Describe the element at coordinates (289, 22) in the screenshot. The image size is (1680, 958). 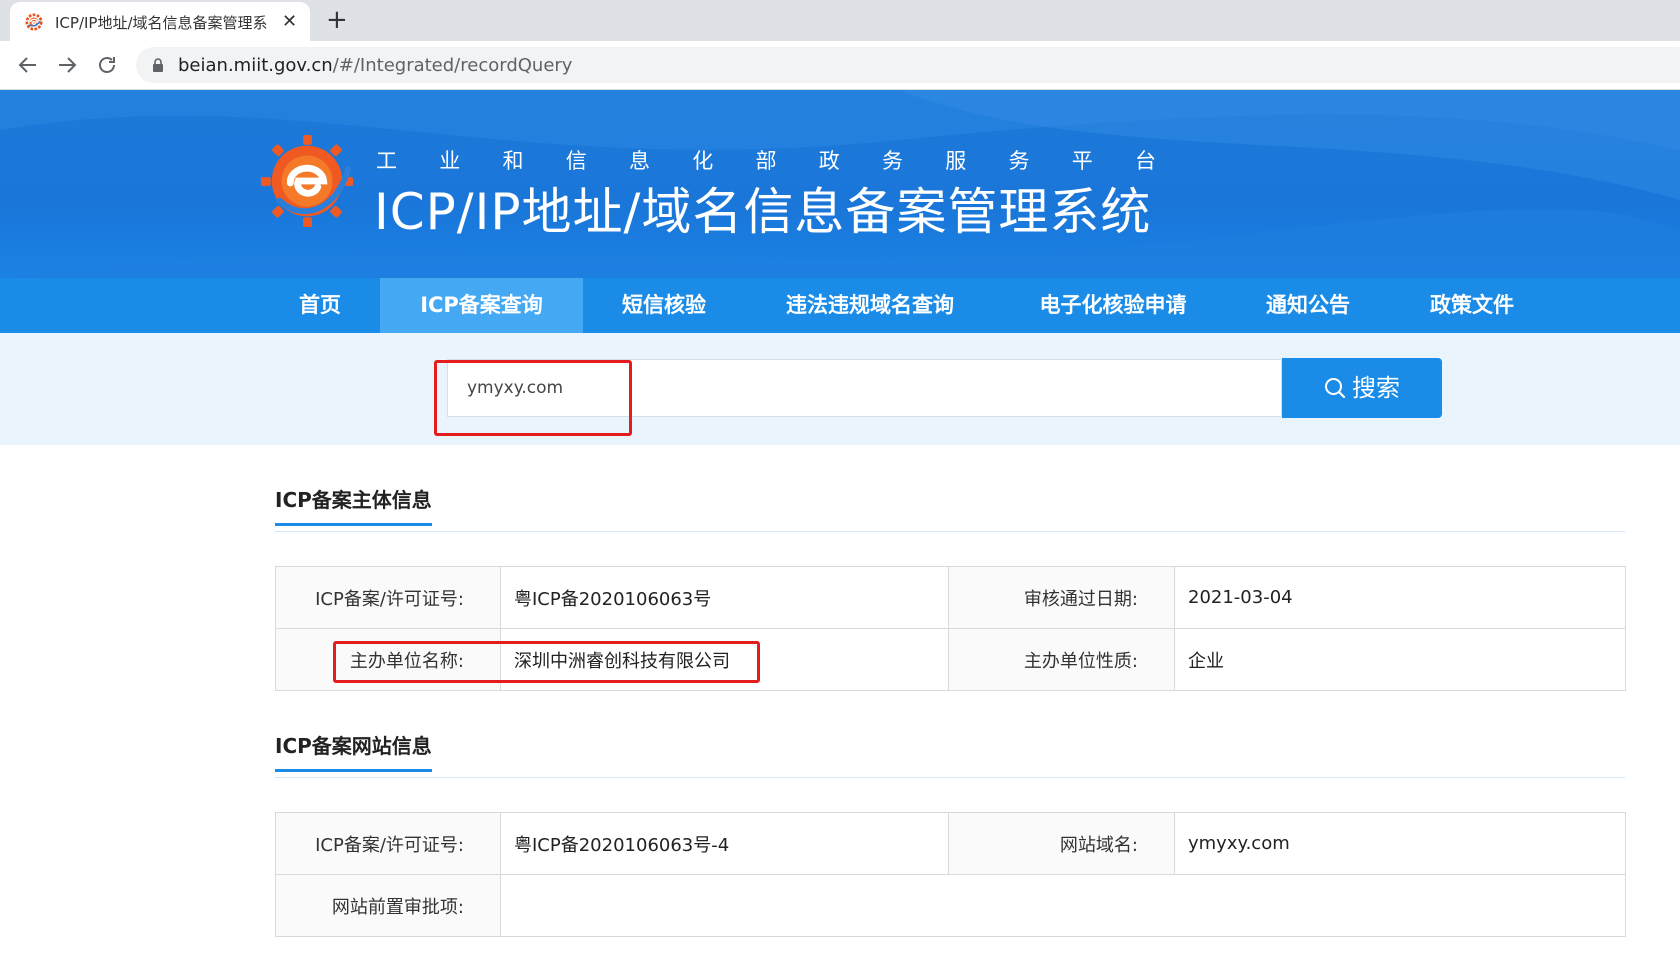
I see `tab-close-icon: ✕` at that location.